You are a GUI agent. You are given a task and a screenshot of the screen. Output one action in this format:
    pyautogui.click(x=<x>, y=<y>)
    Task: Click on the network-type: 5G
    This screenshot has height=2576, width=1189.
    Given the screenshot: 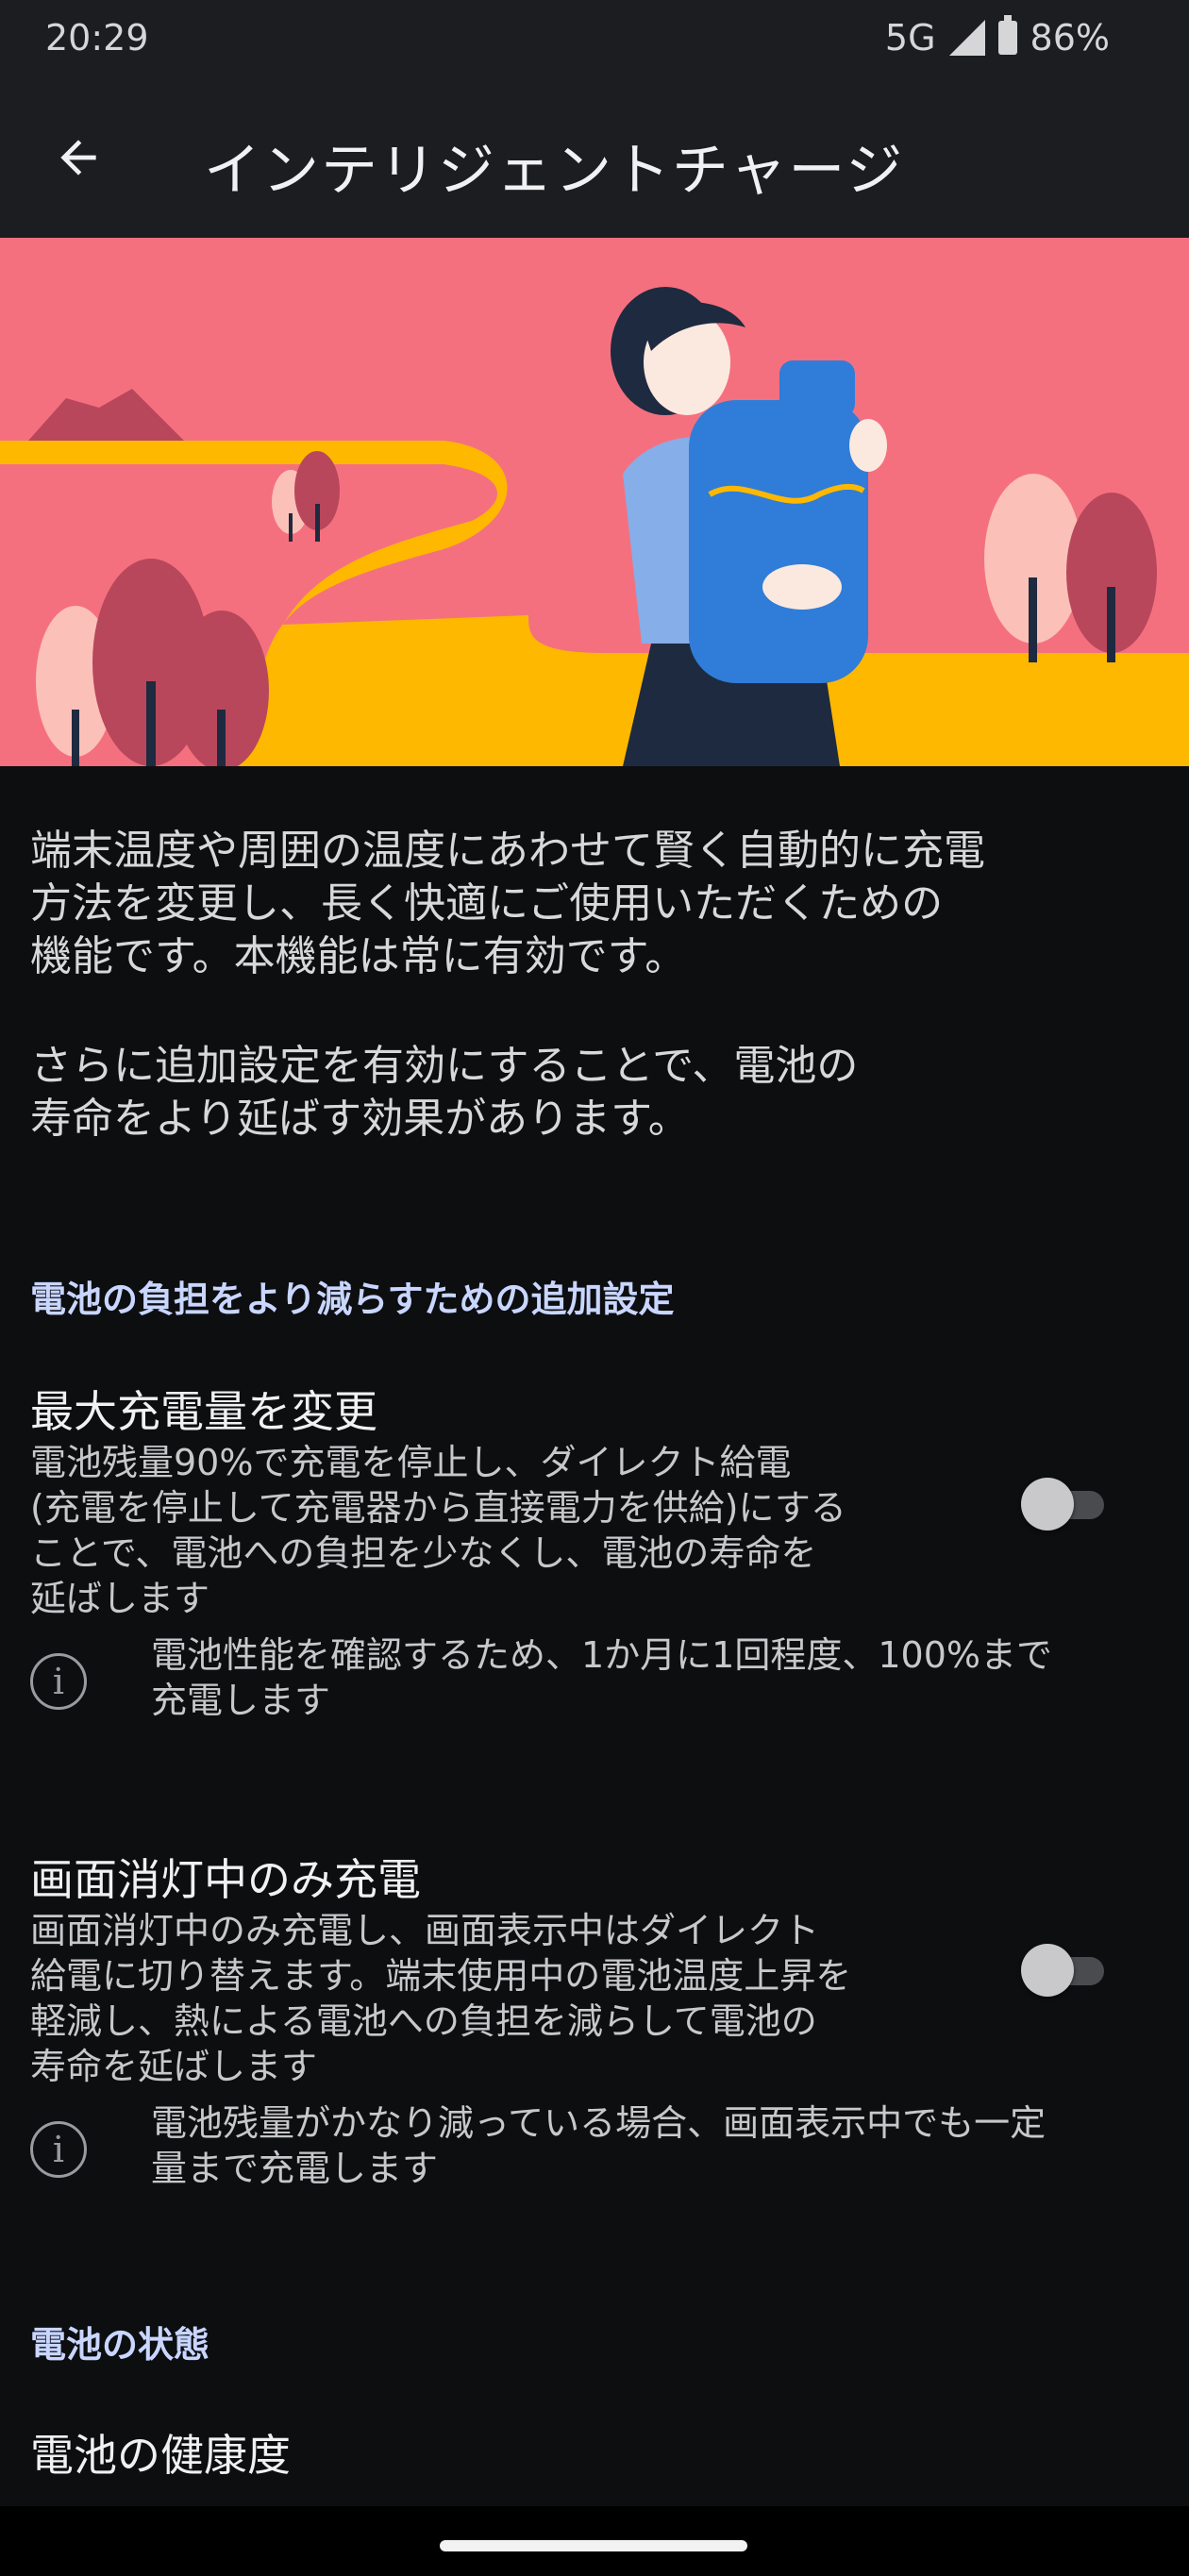 What is the action you would take?
    pyautogui.click(x=910, y=38)
    